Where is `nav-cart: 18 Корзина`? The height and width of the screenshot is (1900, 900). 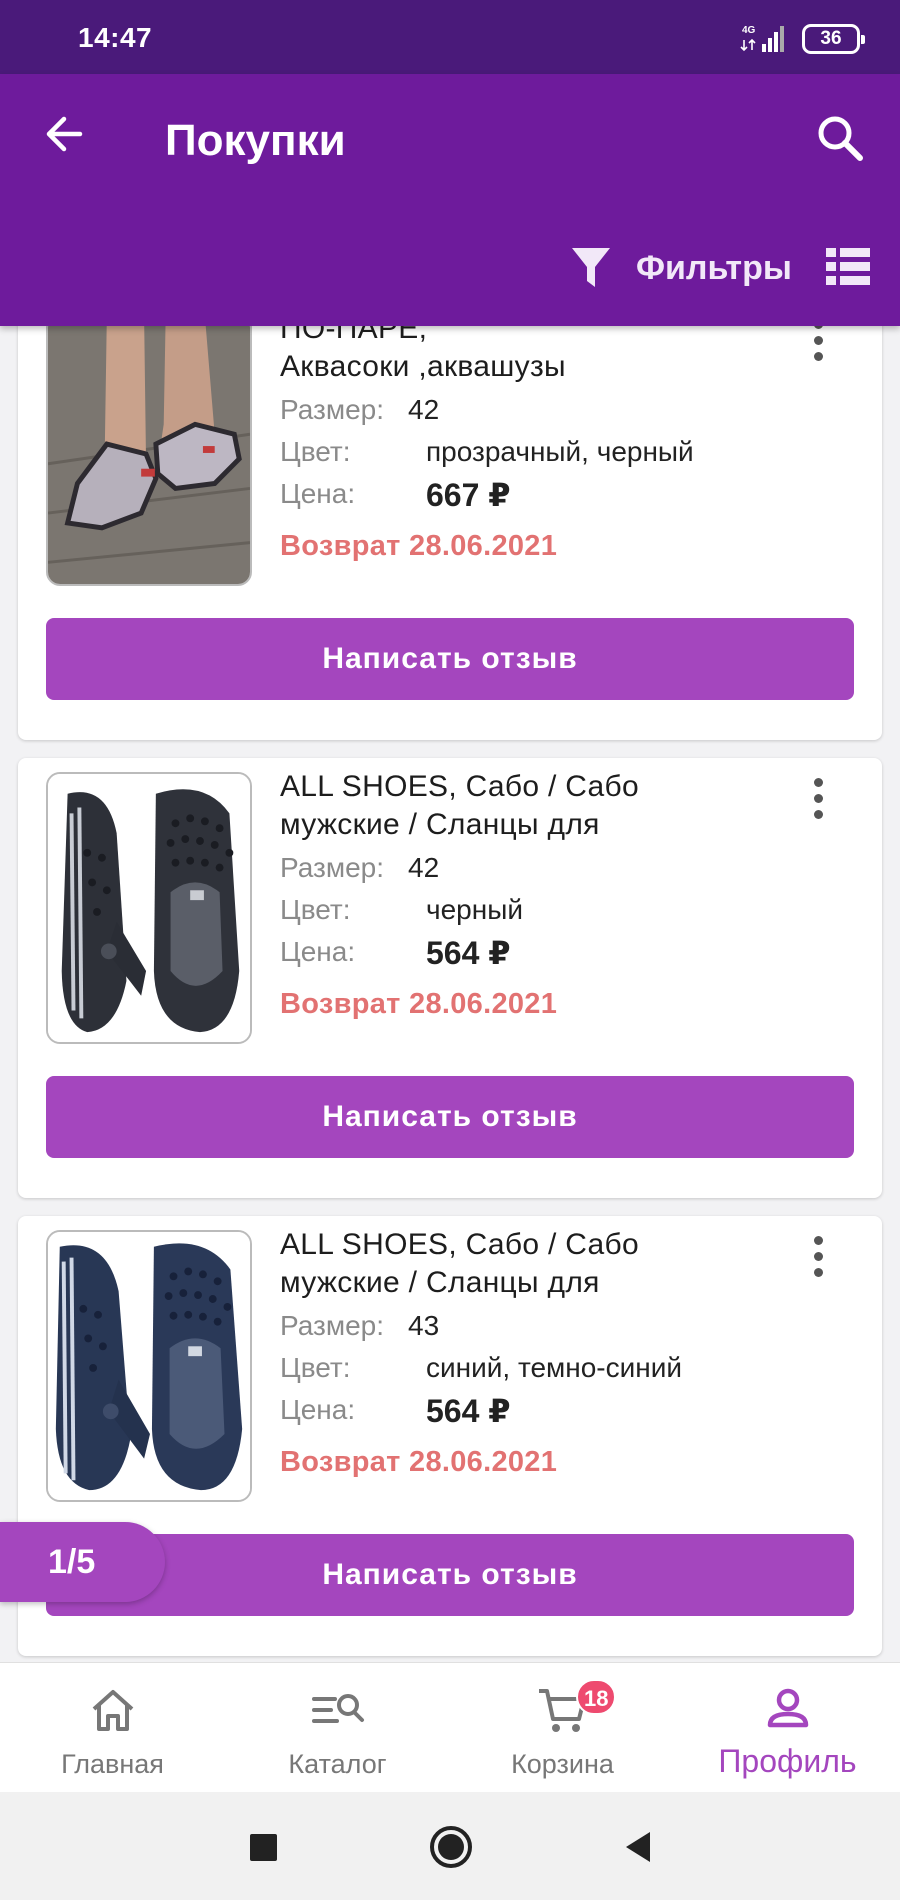 nav-cart: 18 Корзина is located at coordinates (562, 1728).